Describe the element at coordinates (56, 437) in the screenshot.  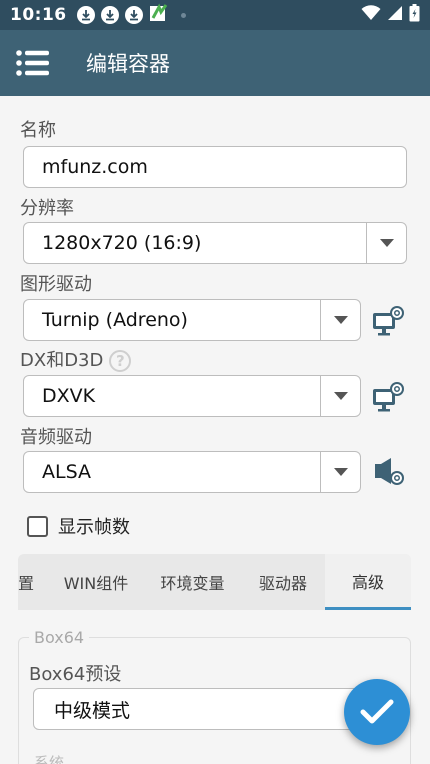
I see `audio-driver-label: 音频驱动` at that location.